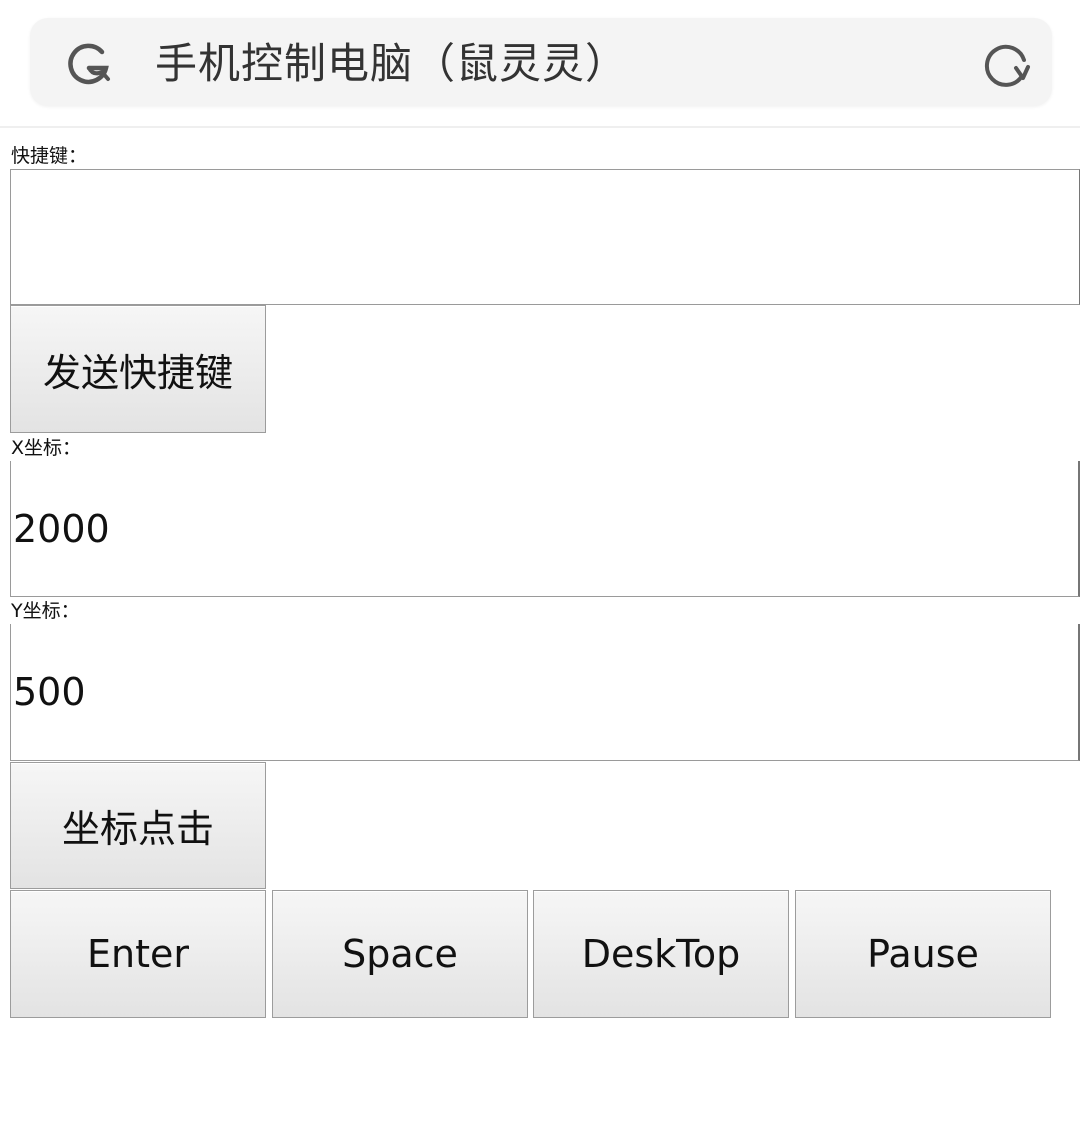  What do you see at coordinates (88, 64) in the screenshot?
I see `search-icon` at bounding box center [88, 64].